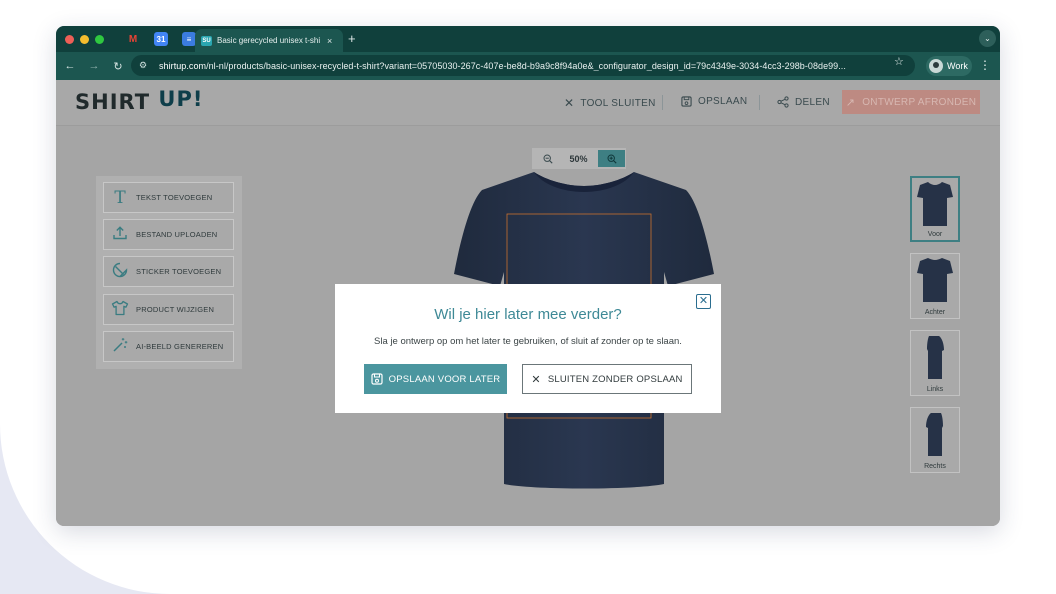 This screenshot has width=1056, height=594. I want to click on ai-image-button: AI-BEELD GENEREREN, so click(168, 346).